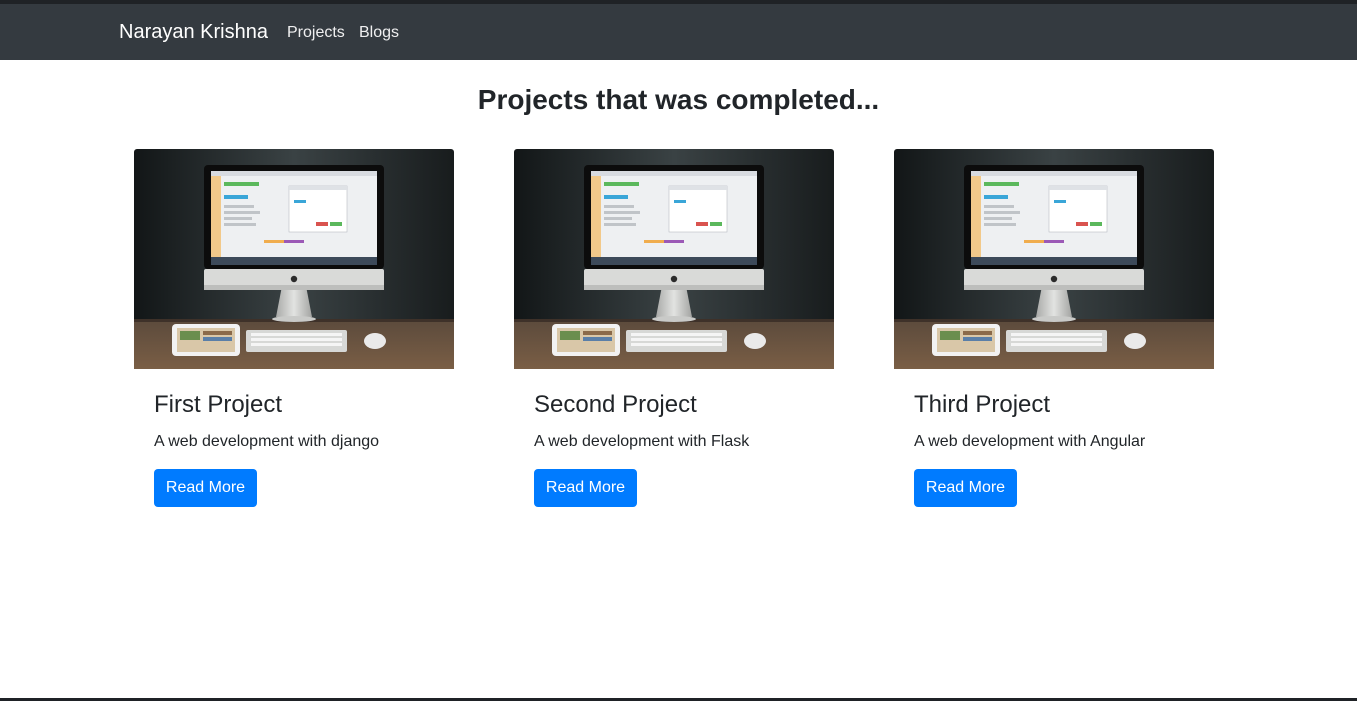 The height and width of the screenshot is (701, 1357). What do you see at coordinates (615, 404) in the screenshot?
I see `card-title: Second Project` at bounding box center [615, 404].